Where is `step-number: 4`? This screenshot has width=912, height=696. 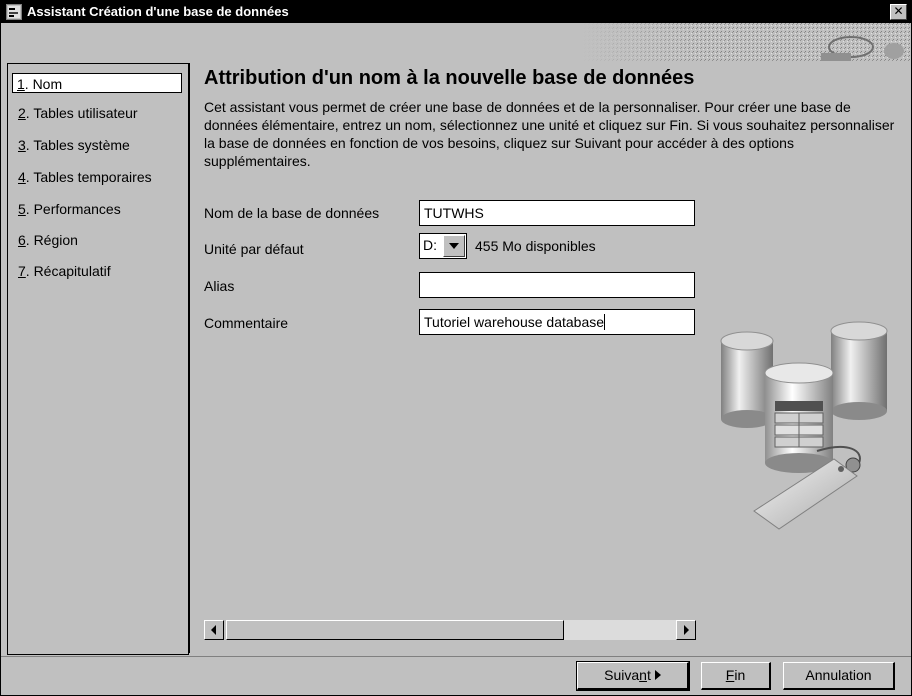
step-number: 4 is located at coordinates (22, 177).